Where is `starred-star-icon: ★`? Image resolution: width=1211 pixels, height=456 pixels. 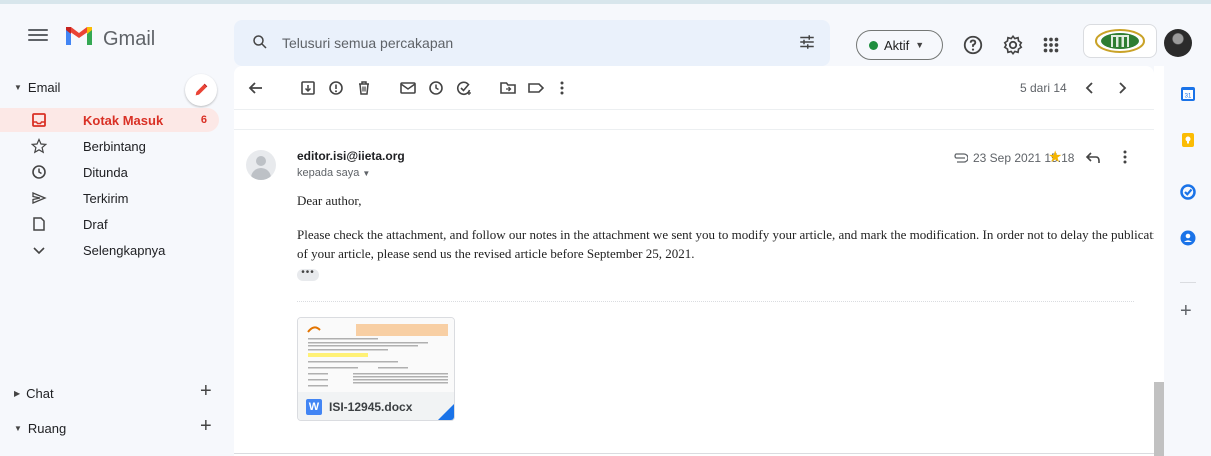
starred-star-icon: ★ is located at coordinates (1055, 157).